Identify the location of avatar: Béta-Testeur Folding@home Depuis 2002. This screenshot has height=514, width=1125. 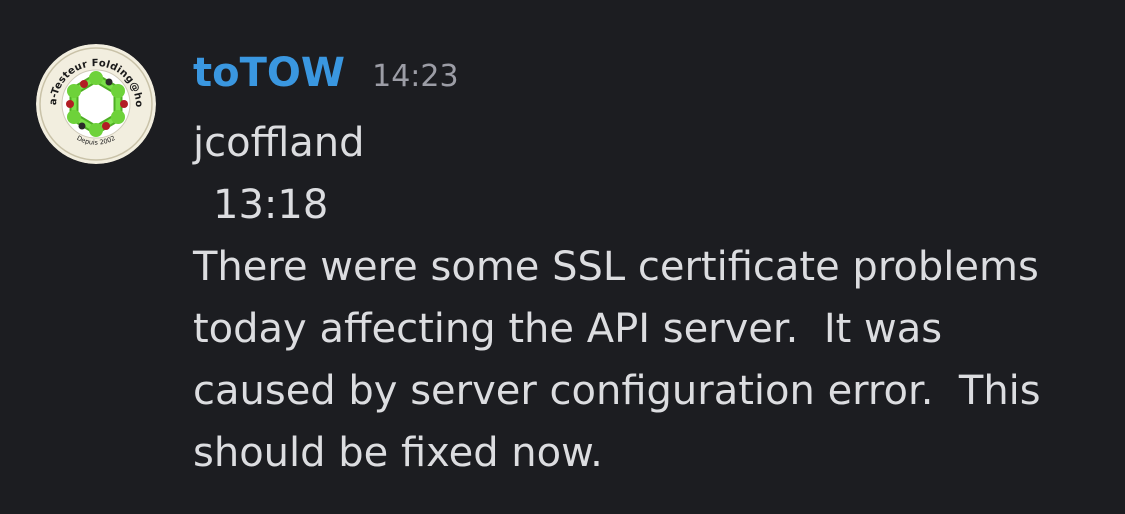
(96, 104).